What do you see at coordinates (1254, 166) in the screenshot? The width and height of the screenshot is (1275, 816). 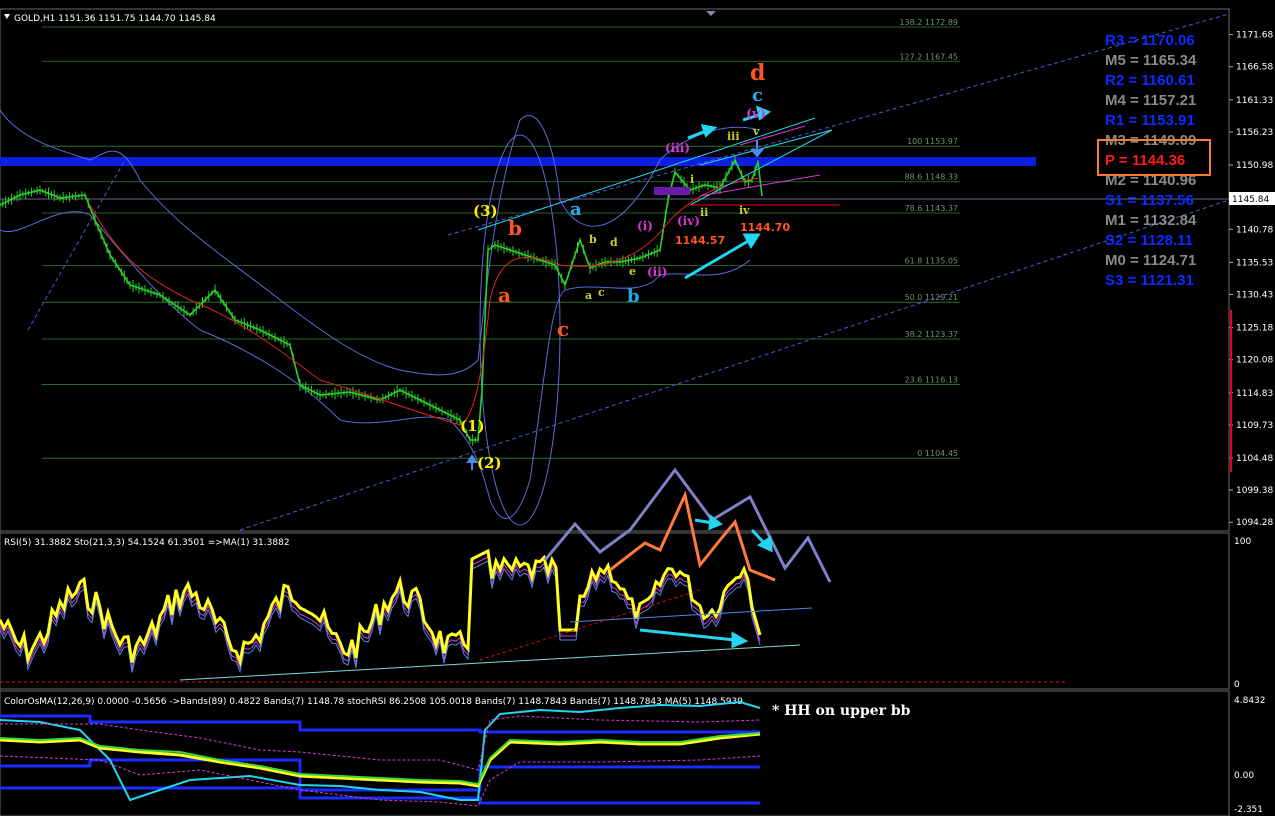 I see `axis-tick-label: 1150.98` at bounding box center [1254, 166].